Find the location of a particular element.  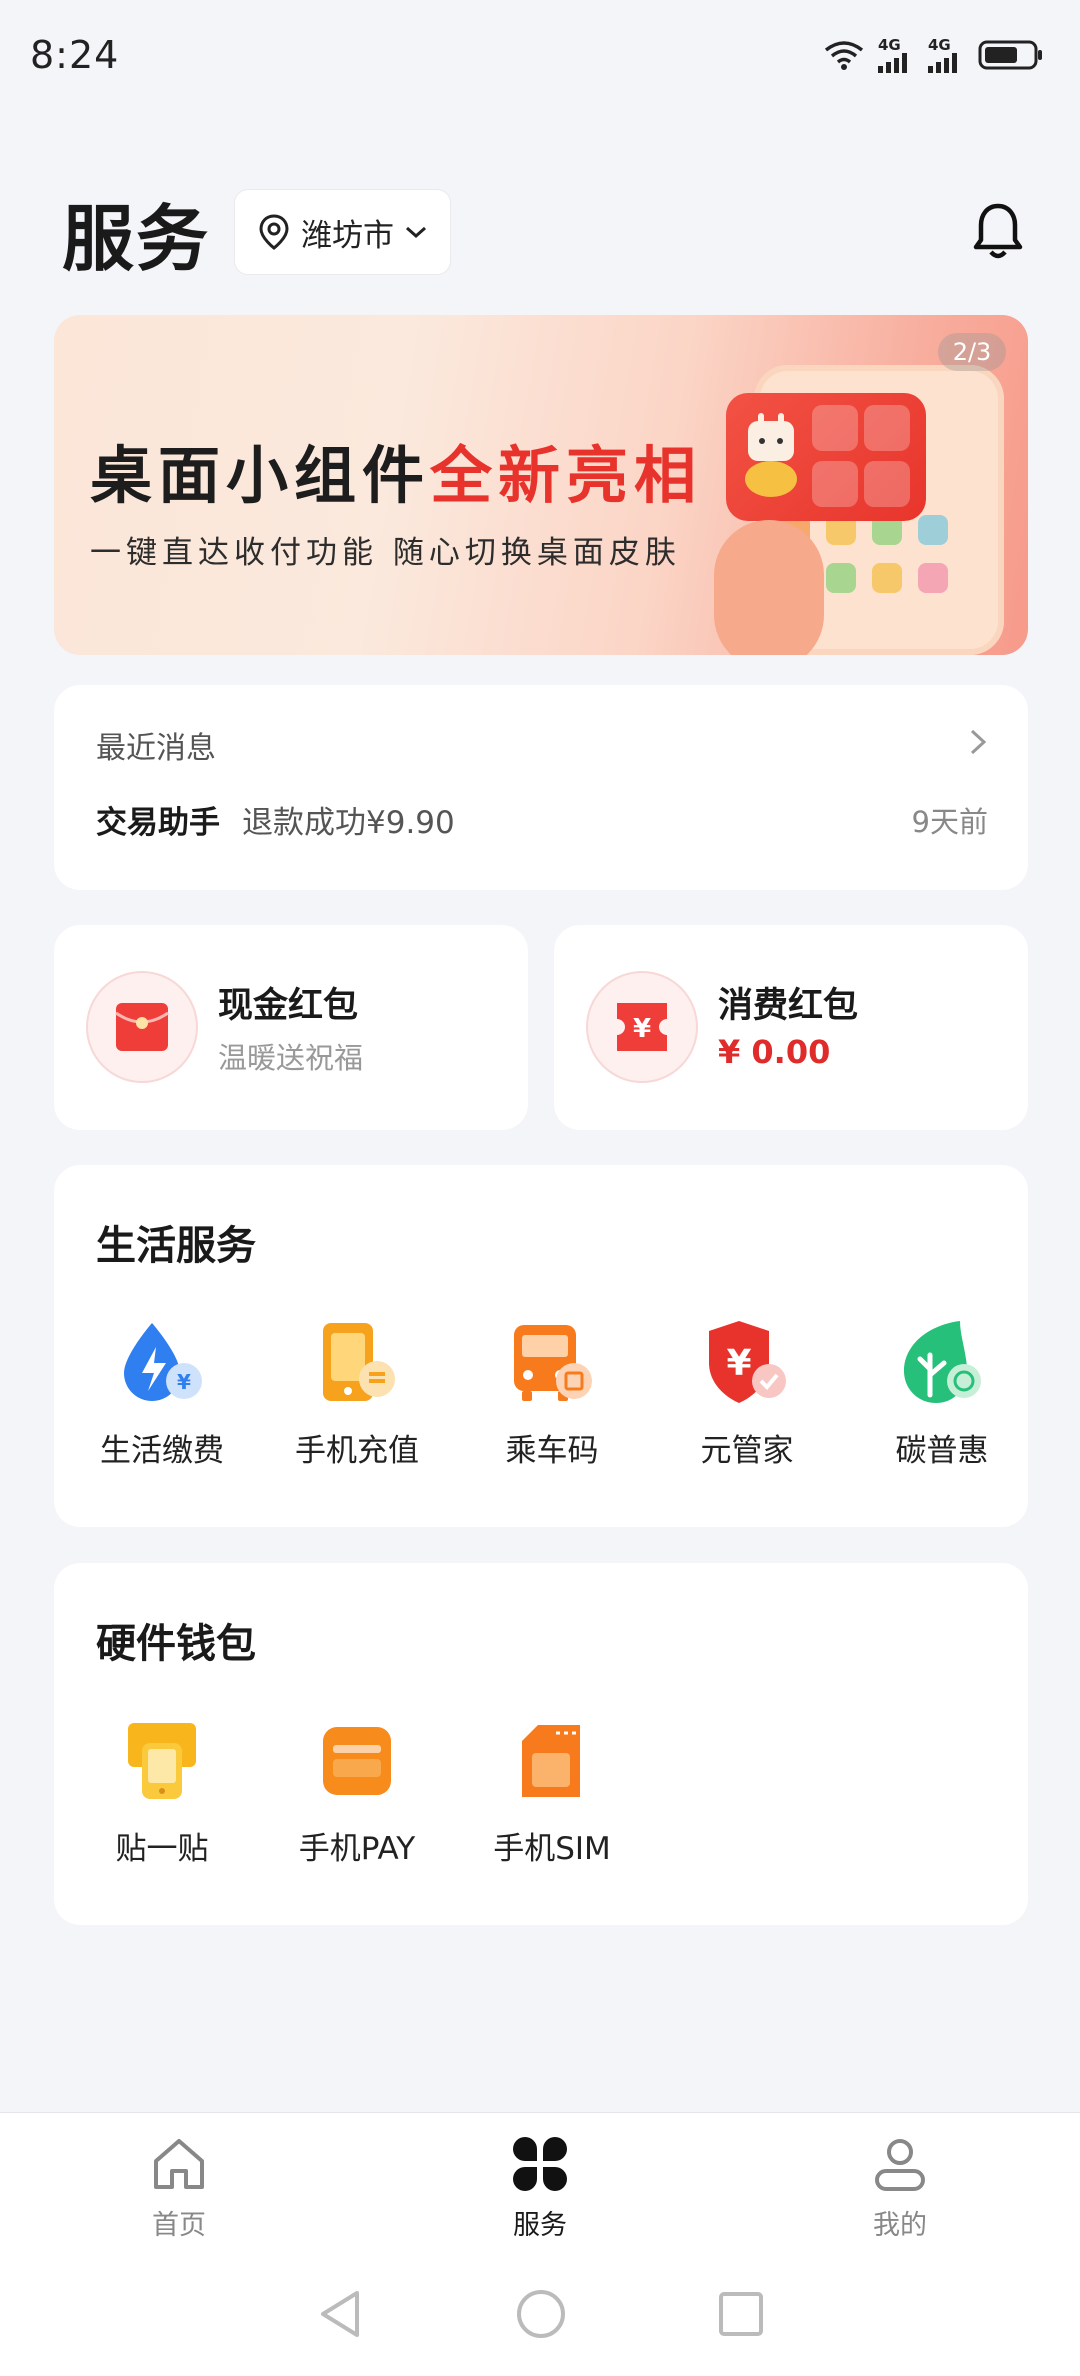

battery-icon is located at coordinates (1010, 55).